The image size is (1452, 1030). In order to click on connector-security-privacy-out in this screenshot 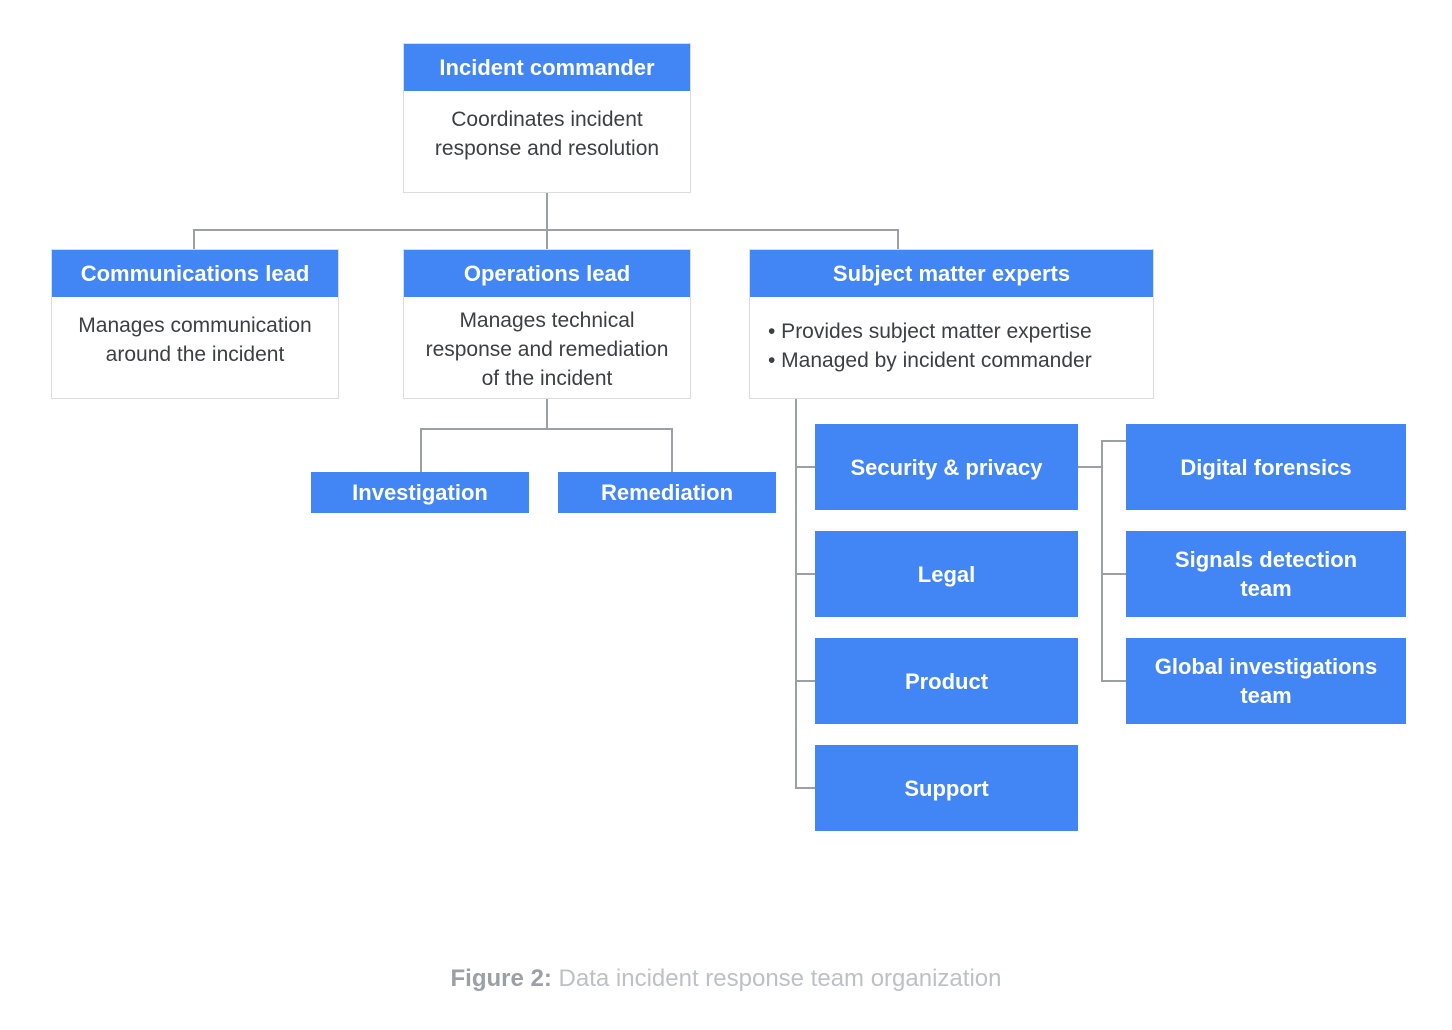, I will do `click(1090, 467)`.